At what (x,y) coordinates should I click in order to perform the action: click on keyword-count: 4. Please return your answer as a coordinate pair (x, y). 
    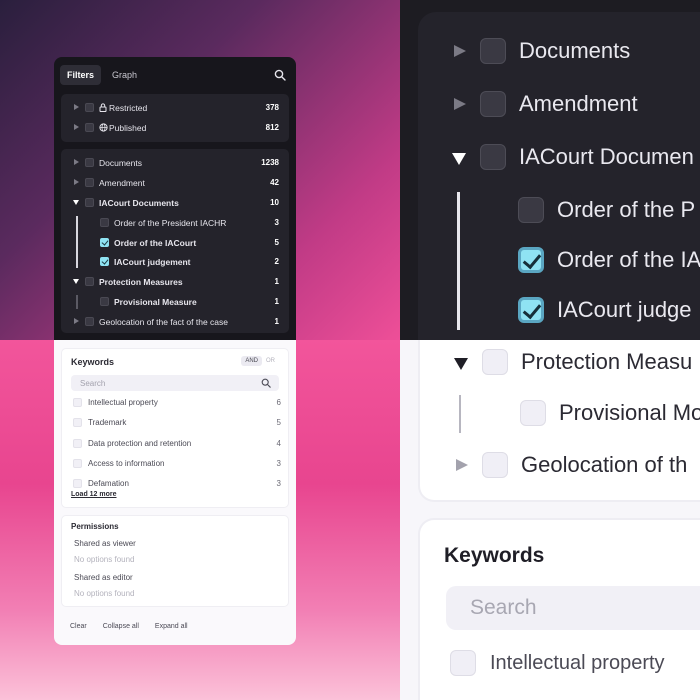
    Looking at the image, I should click on (278, 443).